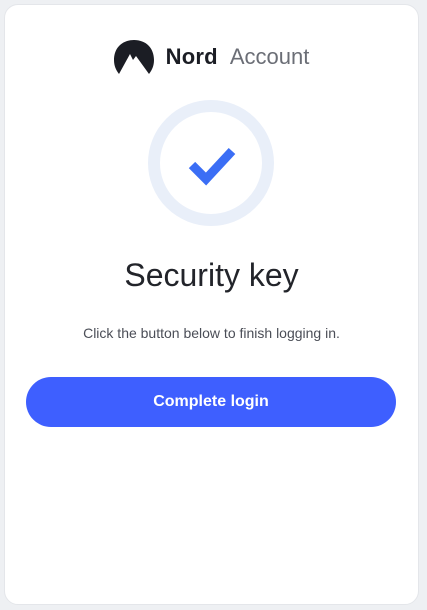 Image resolution: width=427 pixels, height=610 pixels. What do you see at coordinates (212, 166) in the screenshot?
I see `checkmark-icon` at bounding box center [212, 166].